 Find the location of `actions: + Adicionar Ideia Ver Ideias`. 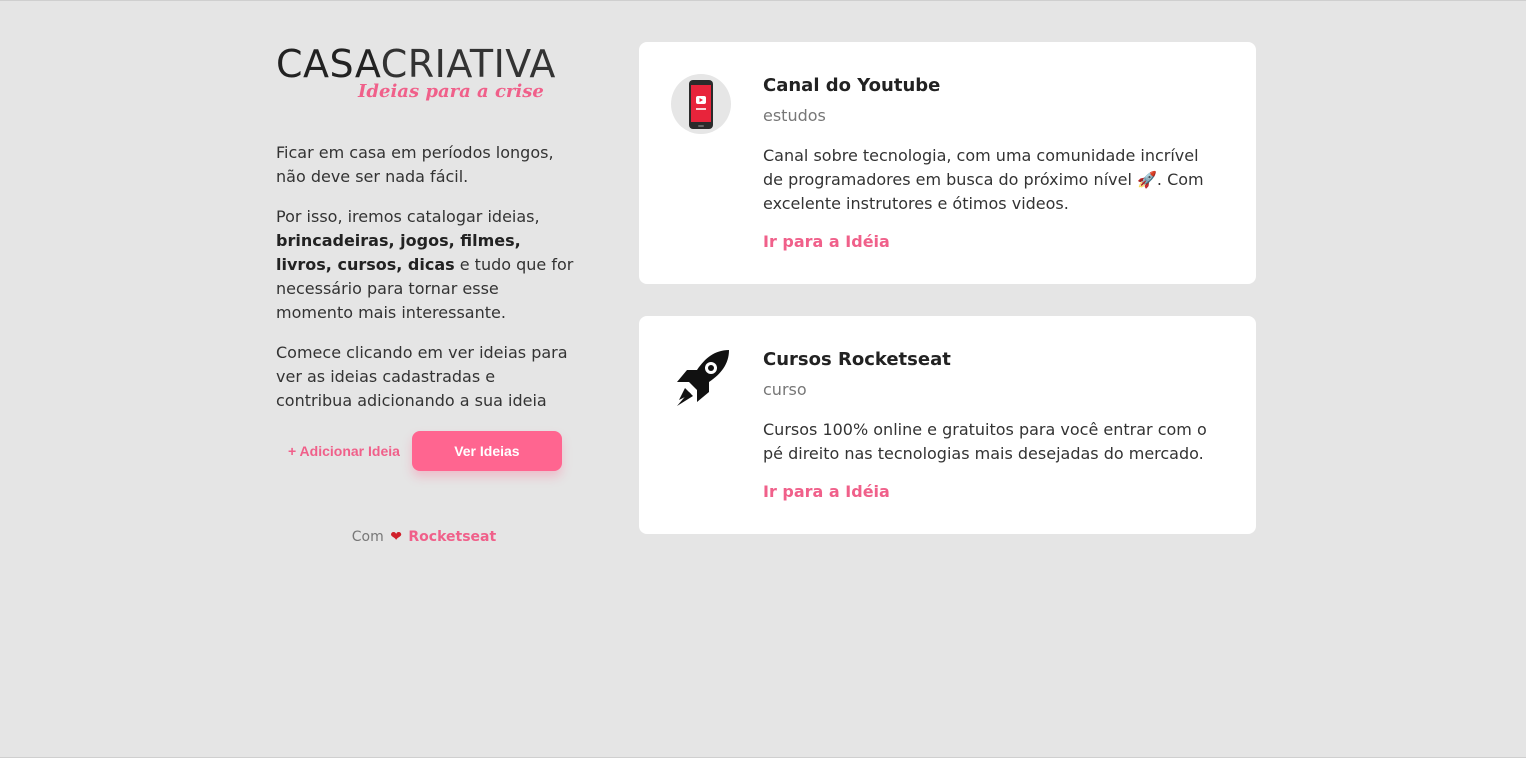

actions: + Adicionar Ideia Ver Ideias is located at coordinates (426, 451).